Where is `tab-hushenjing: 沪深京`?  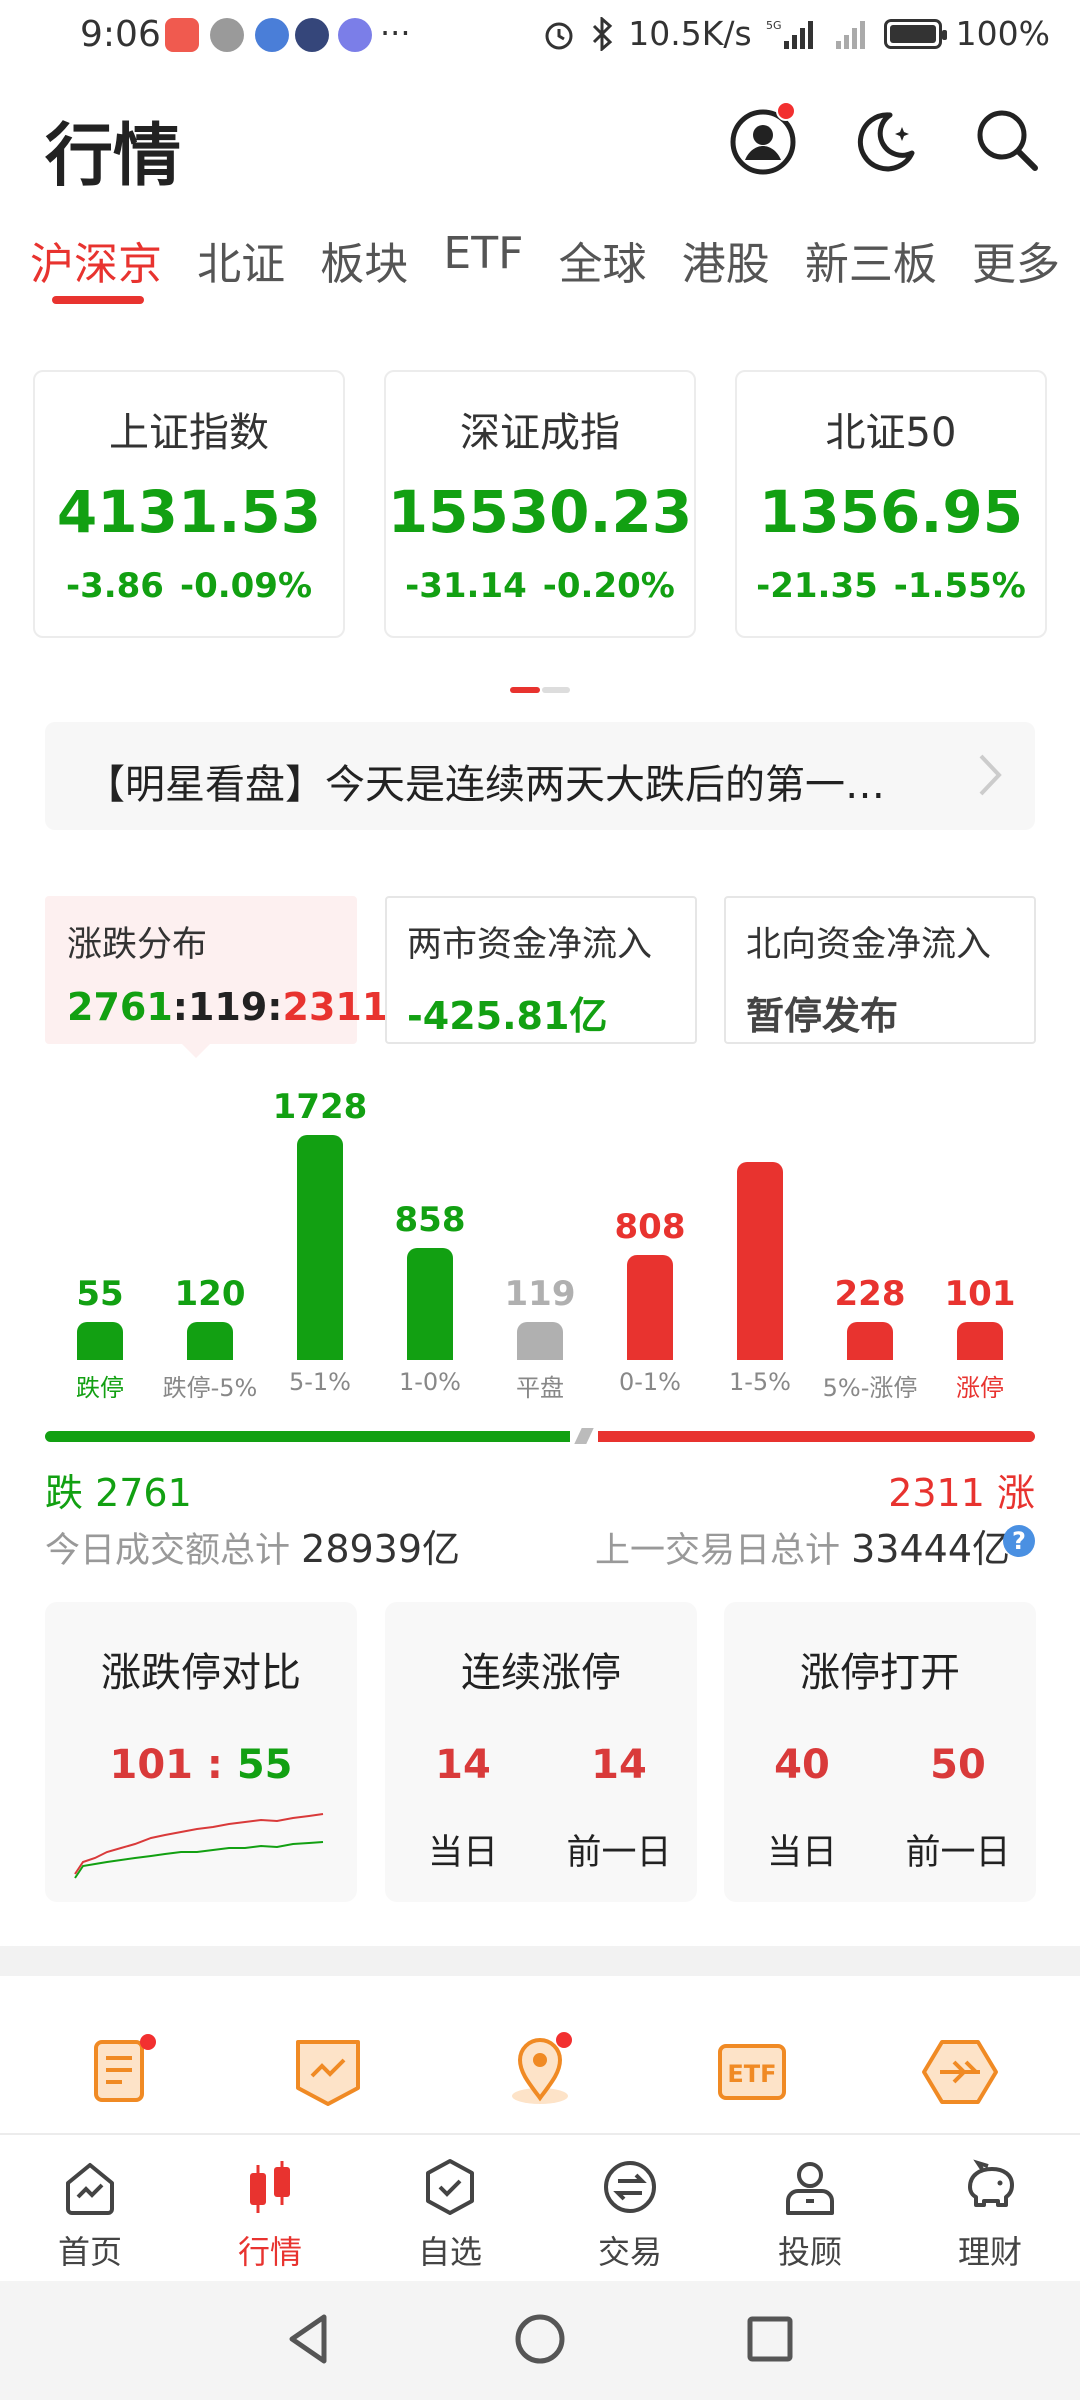
tab-hushenjing: 沪深京 is located at coordinates (96, 260).